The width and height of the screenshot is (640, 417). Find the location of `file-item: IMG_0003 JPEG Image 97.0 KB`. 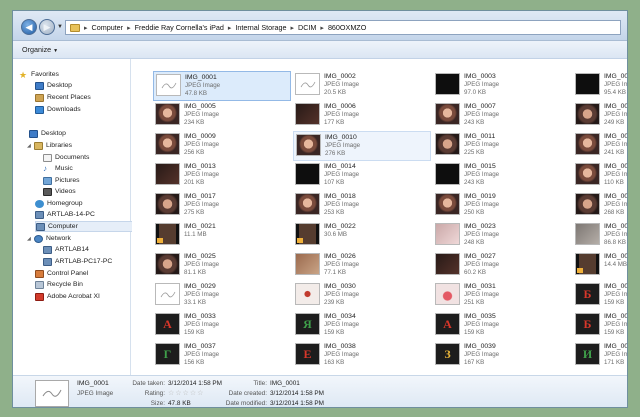

file-item: IMG_0003 JPEG Image 97.0 KB is located at coordinates (502, 86).